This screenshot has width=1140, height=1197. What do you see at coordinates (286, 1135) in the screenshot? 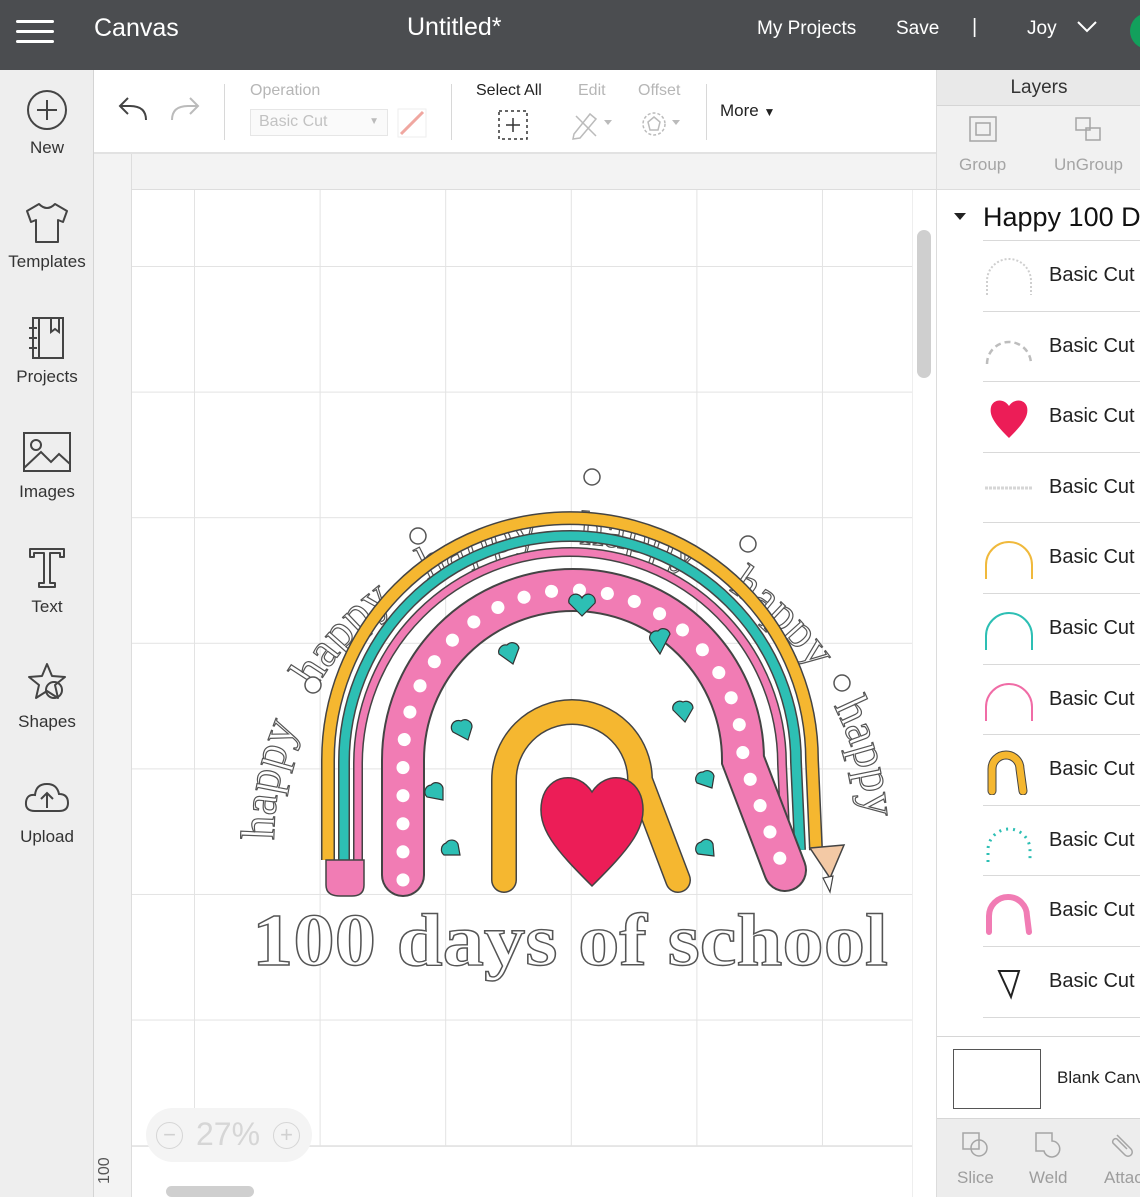
I see `zoom-in-button: +` at bounding box center [286, 1135].